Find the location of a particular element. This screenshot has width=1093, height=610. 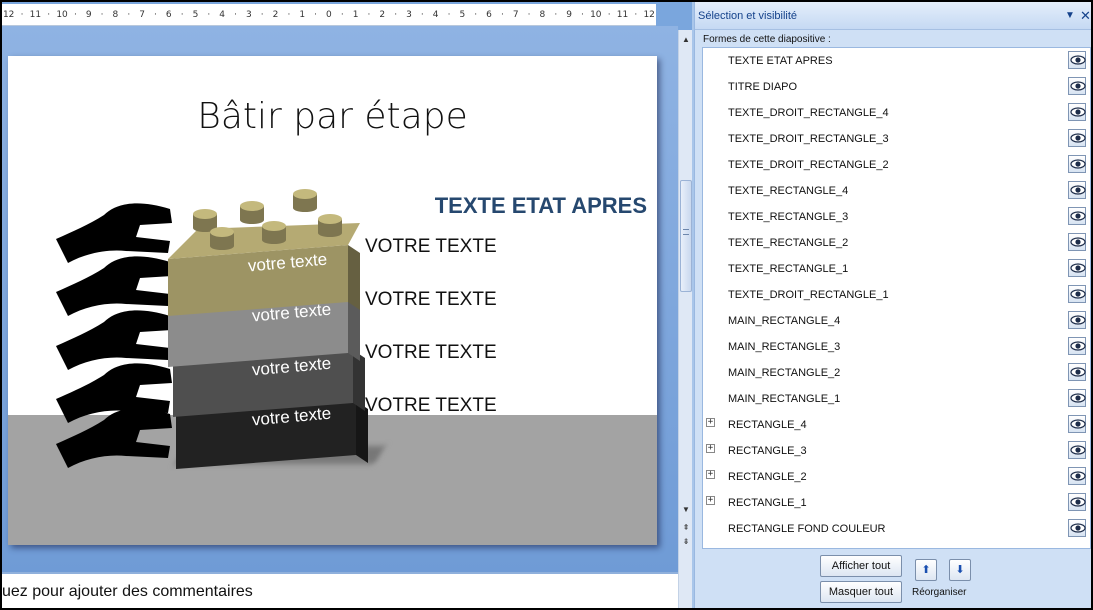

side-text-1: VOTRE TEXTE is located at coordinates (431, 406).